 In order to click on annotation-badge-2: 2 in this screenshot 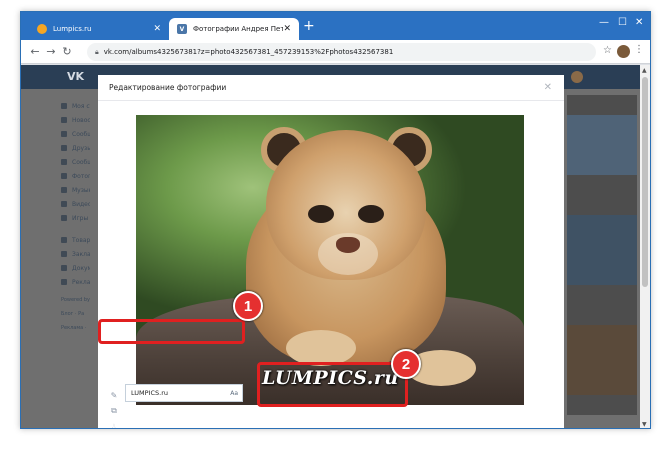, I will do `click(406, 364)`.